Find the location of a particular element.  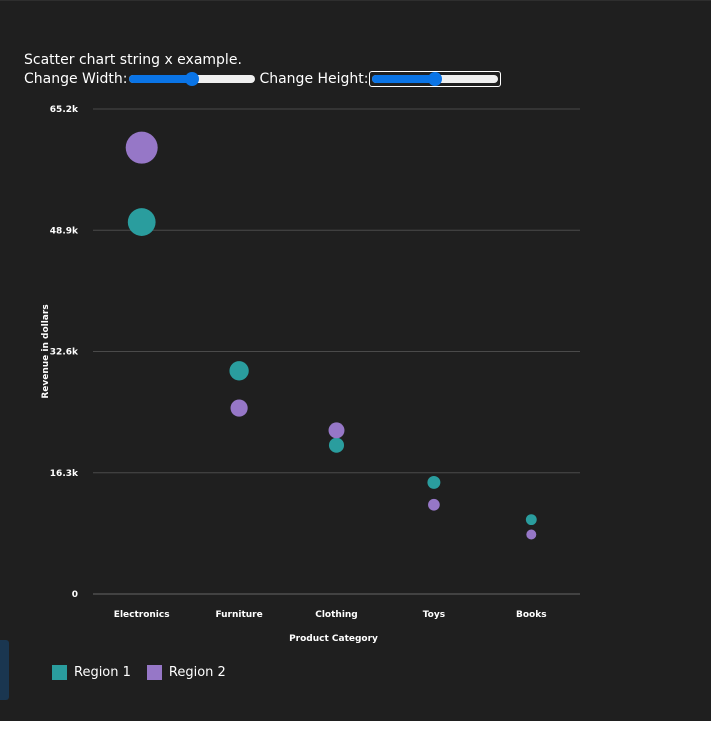

x-tick-label: Books is located at coordinates (531, 615).